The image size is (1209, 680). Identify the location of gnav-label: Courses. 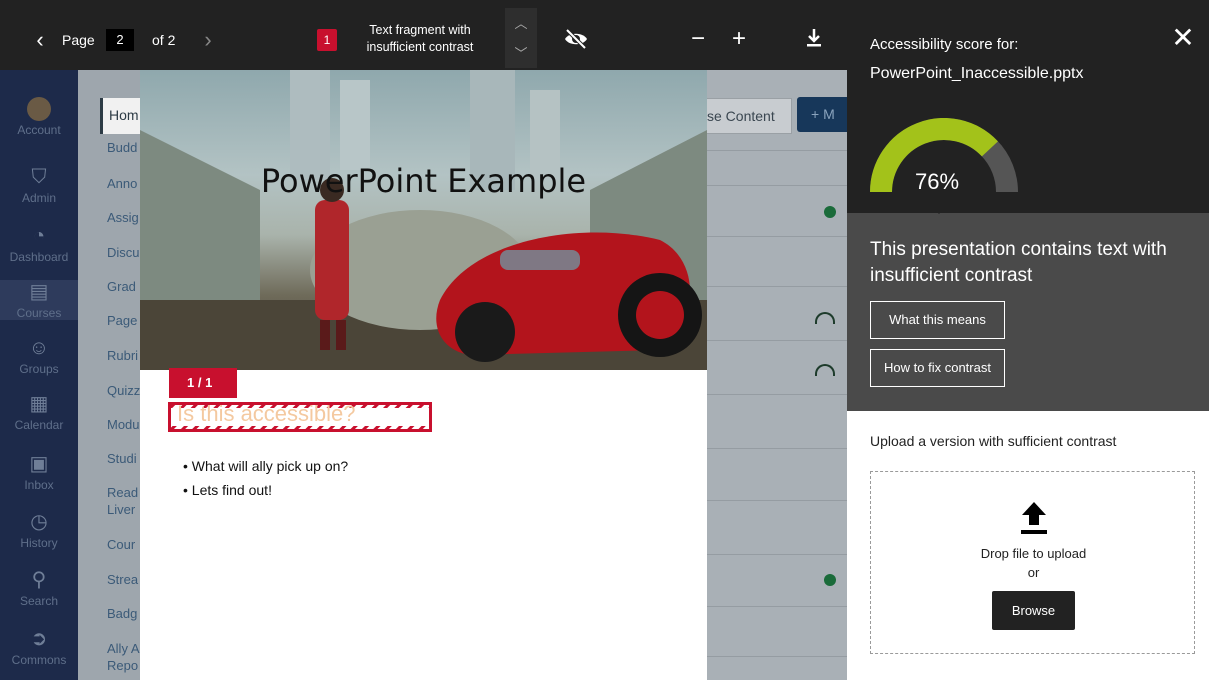
(39, 313).